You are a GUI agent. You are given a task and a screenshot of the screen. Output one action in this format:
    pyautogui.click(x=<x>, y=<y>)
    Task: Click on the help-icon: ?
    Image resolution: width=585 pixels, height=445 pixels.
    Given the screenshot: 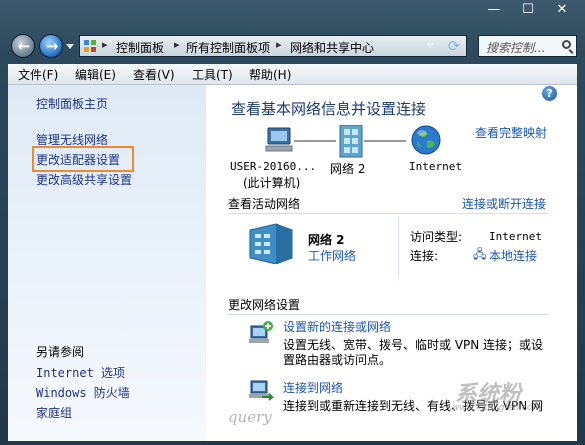 What is the action you would take?
    pyautogui.click(x=549, y=93)
    